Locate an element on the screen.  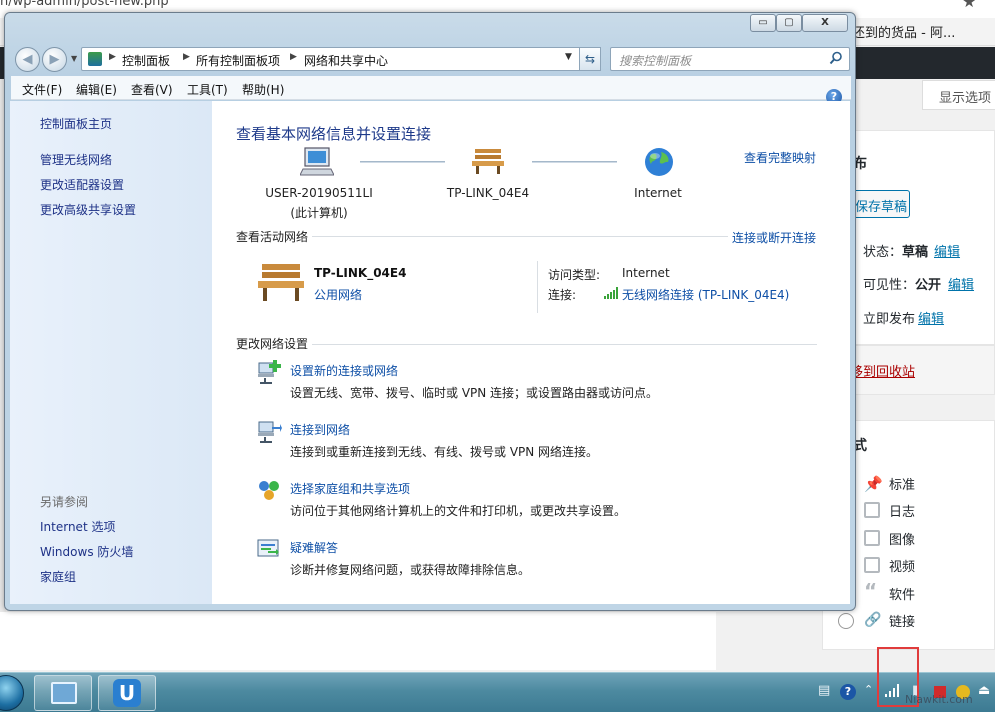
taskbar-app-u: U is located at coordinates (127, 693).